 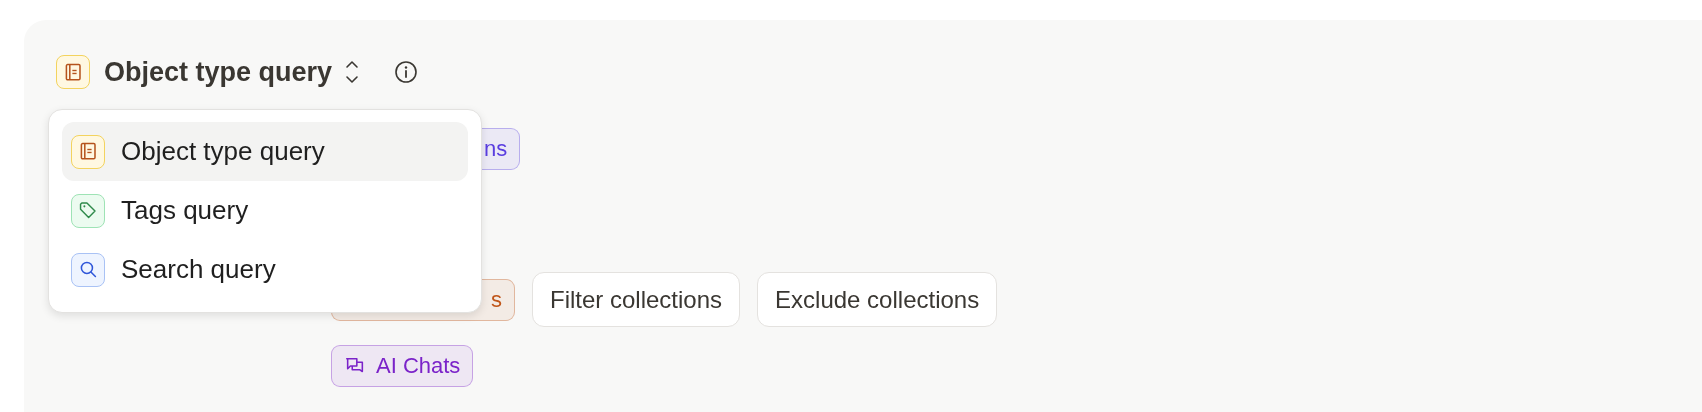 What do you see at coordinates (352, 72) in the screenshot?
I see `chevron-up-down-icon` at bounding box center [352, 72].